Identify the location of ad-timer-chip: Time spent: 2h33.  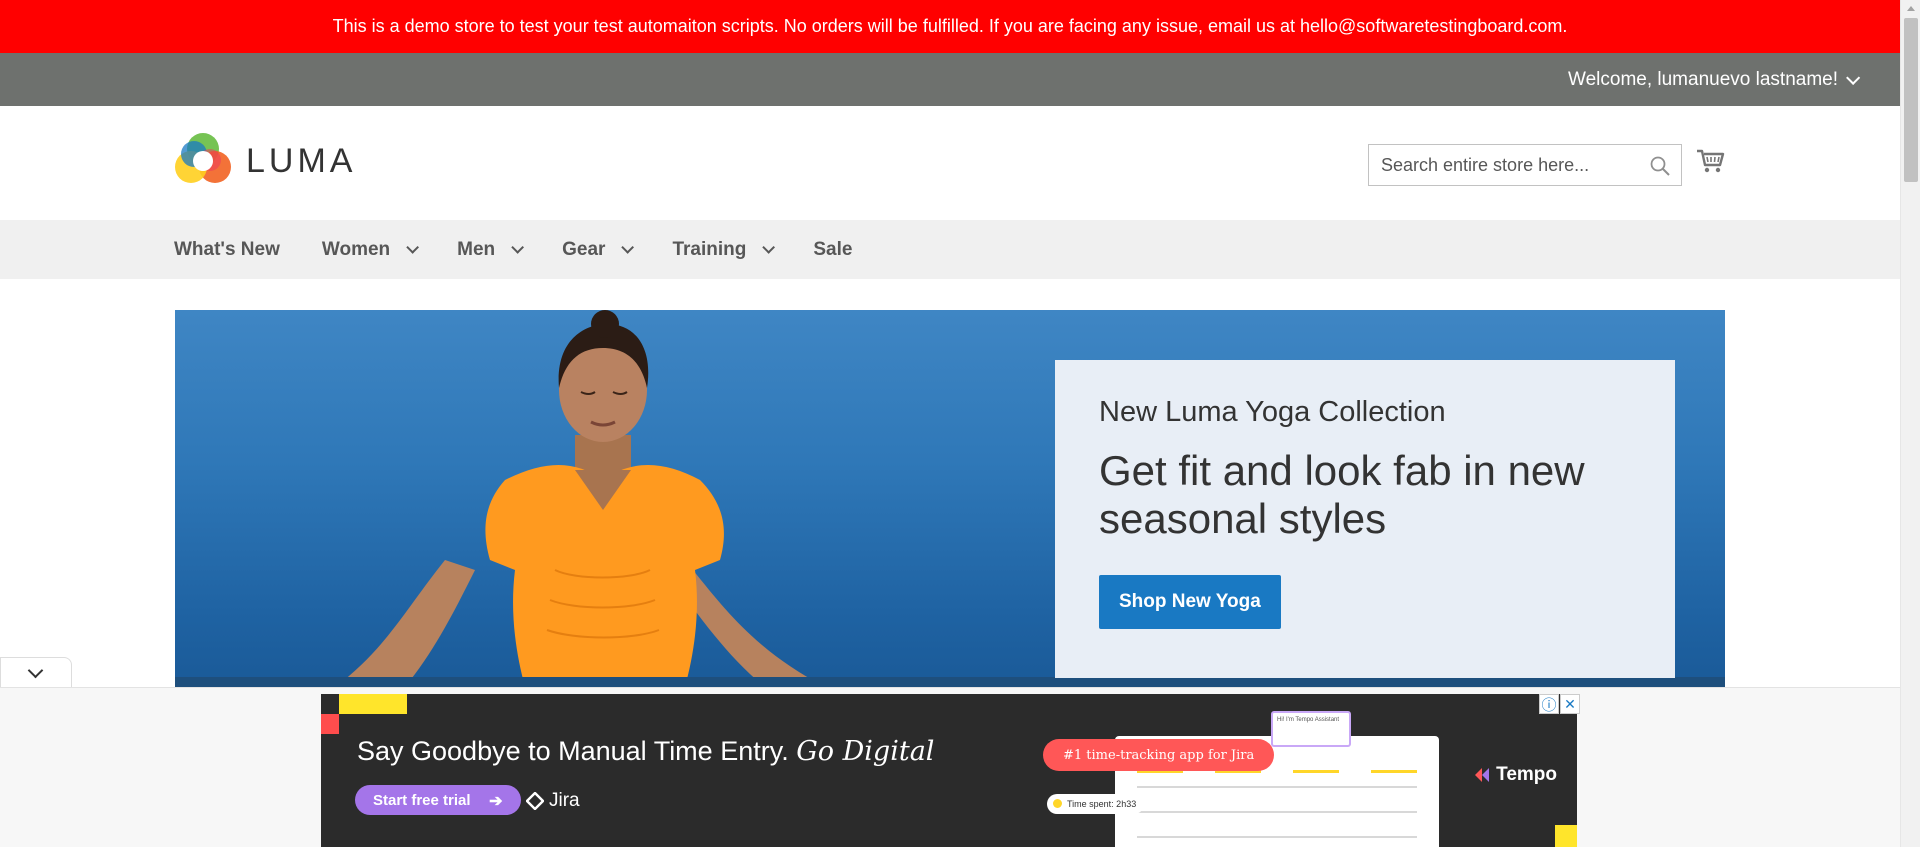
(1096, 804).